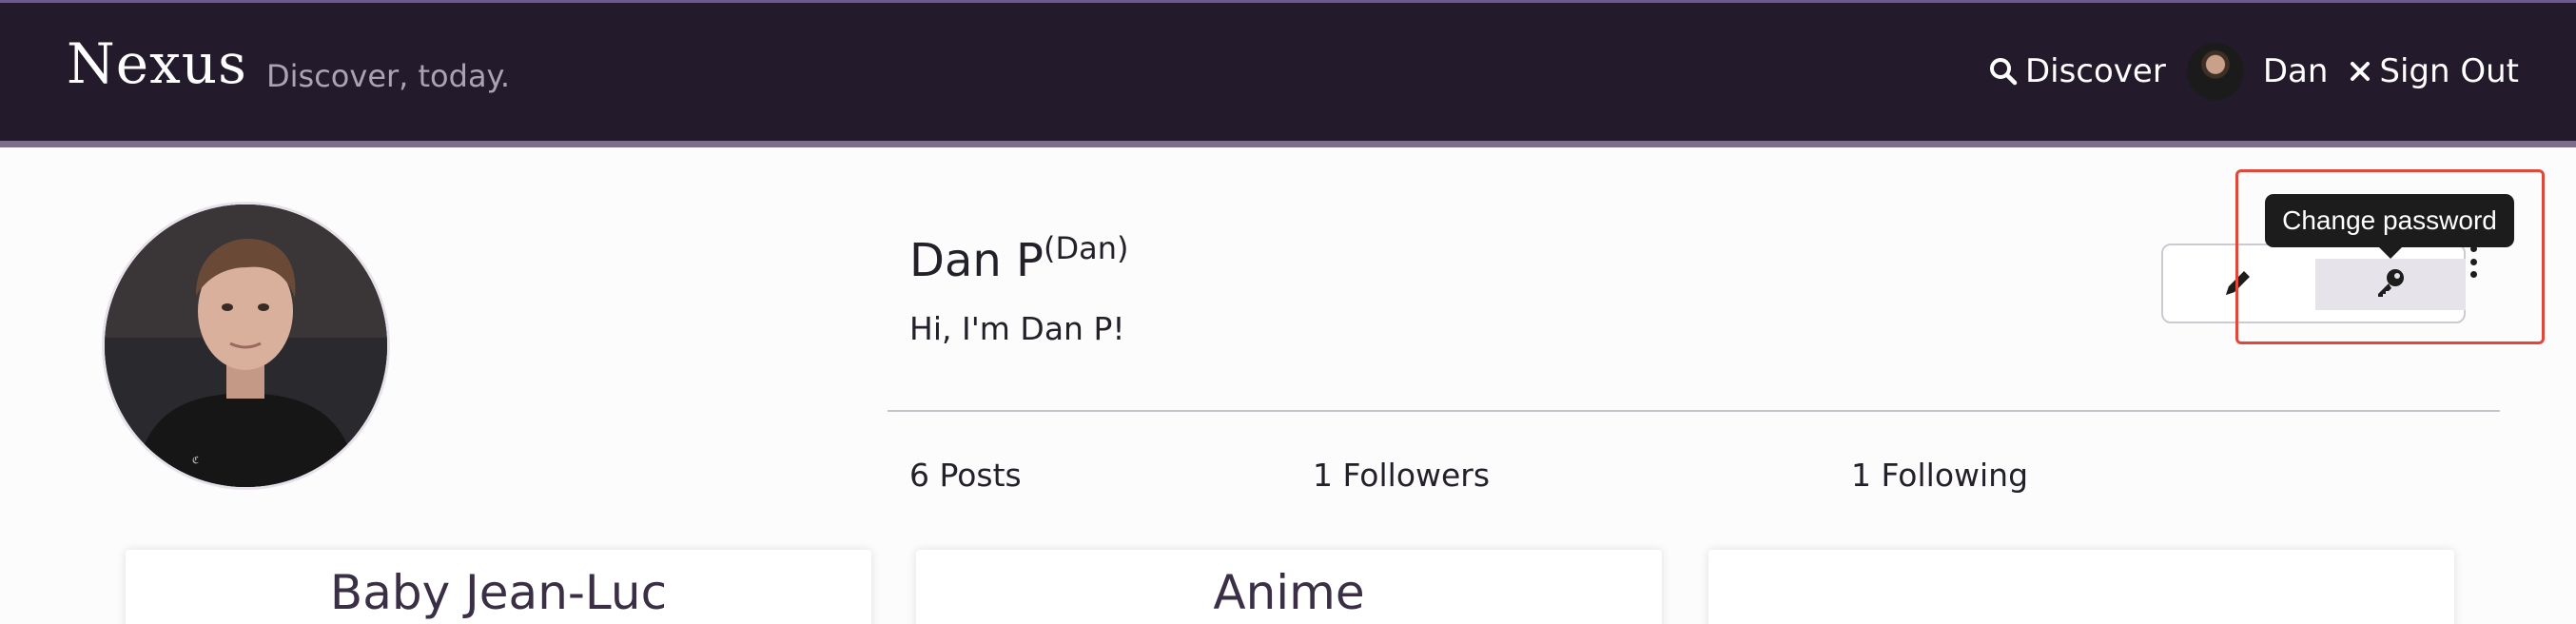 The image size is (2576, 624). I want to click on profile-name: Dan P(Dan), so click(1019, 258).